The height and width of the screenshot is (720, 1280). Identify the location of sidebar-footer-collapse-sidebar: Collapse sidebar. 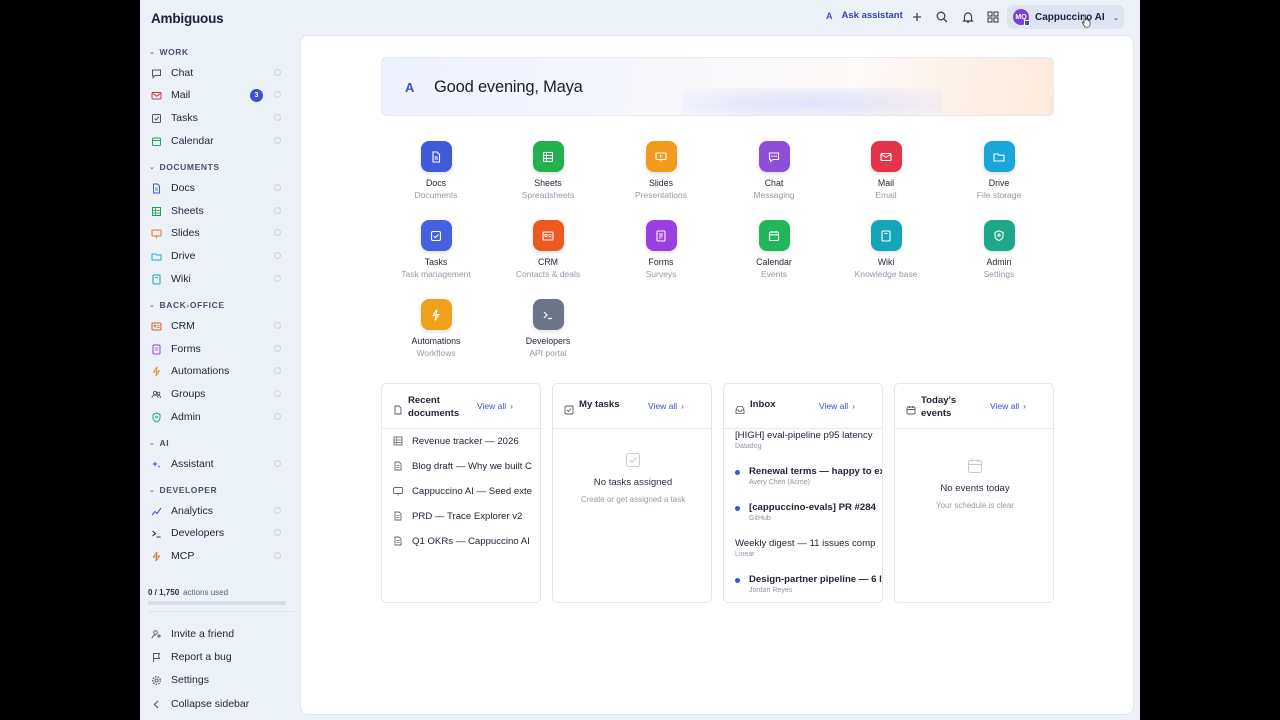
(219, 704).